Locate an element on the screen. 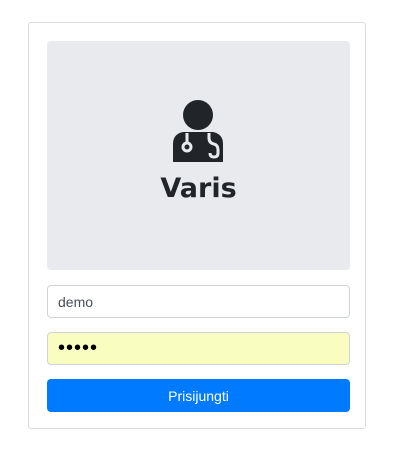  username-input is located at coordinates (198, 301).